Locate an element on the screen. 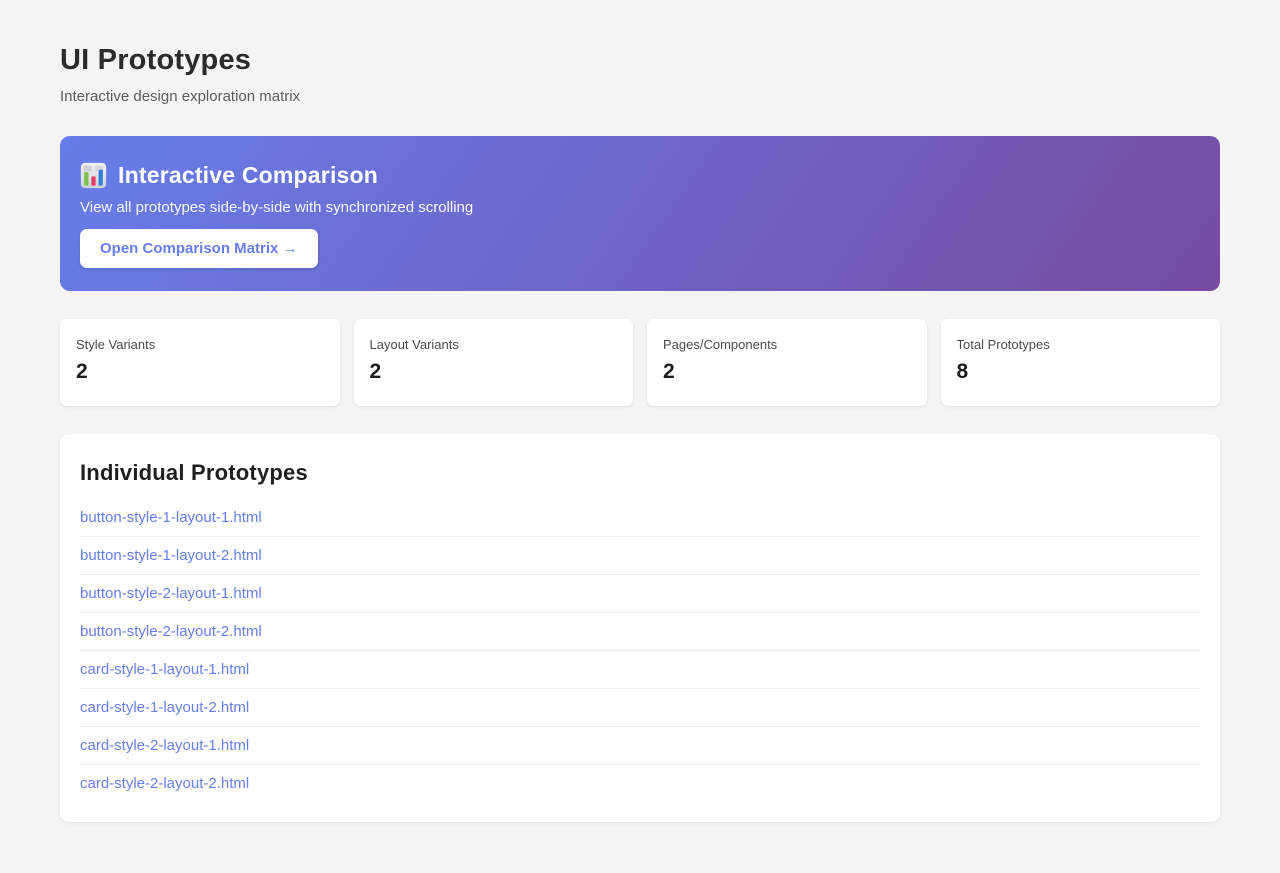 Image resolution: width=1280 pixels, height=873 pixels. prototype-link: card-style-2-layout-1.html is located at coordinates (640, 745).